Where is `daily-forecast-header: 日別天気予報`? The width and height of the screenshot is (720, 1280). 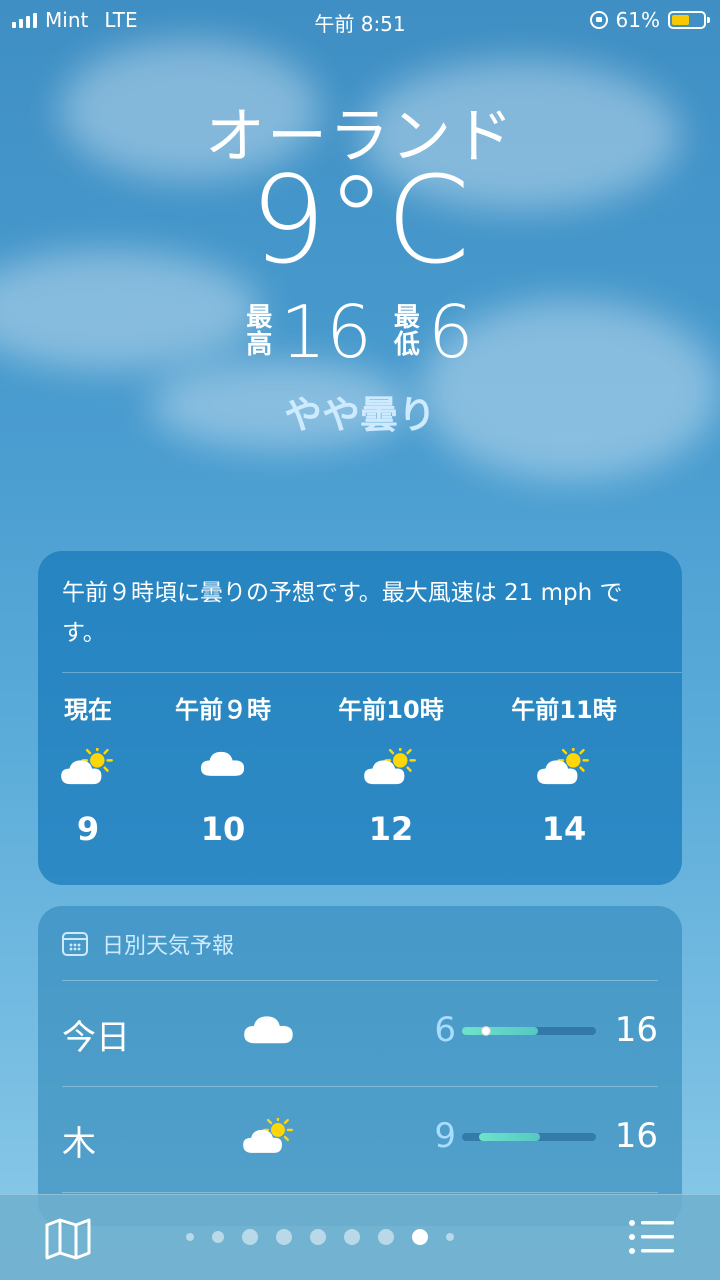 daily-forecast-header: 日別天気予報 is located at coordinates (168, 946).